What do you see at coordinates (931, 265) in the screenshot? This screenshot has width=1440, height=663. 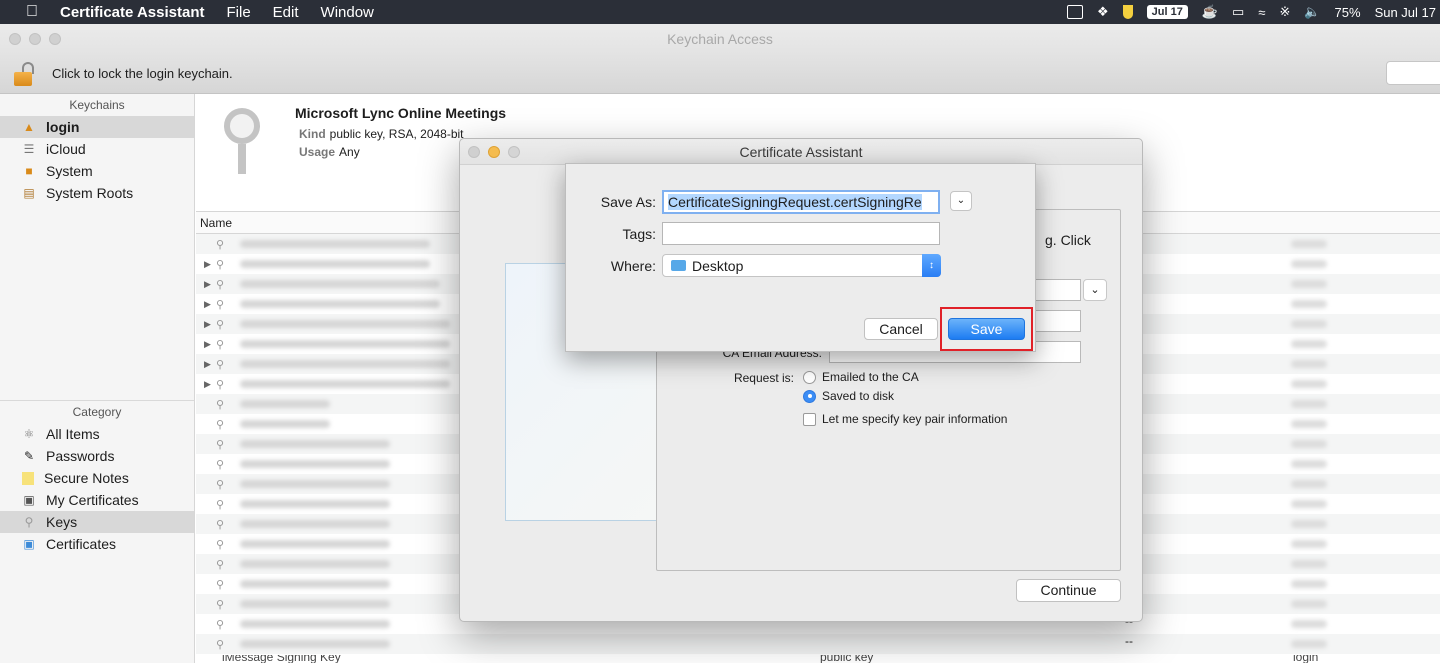 I see `stepper-icon: ↕` at bounding box center [931, 265].